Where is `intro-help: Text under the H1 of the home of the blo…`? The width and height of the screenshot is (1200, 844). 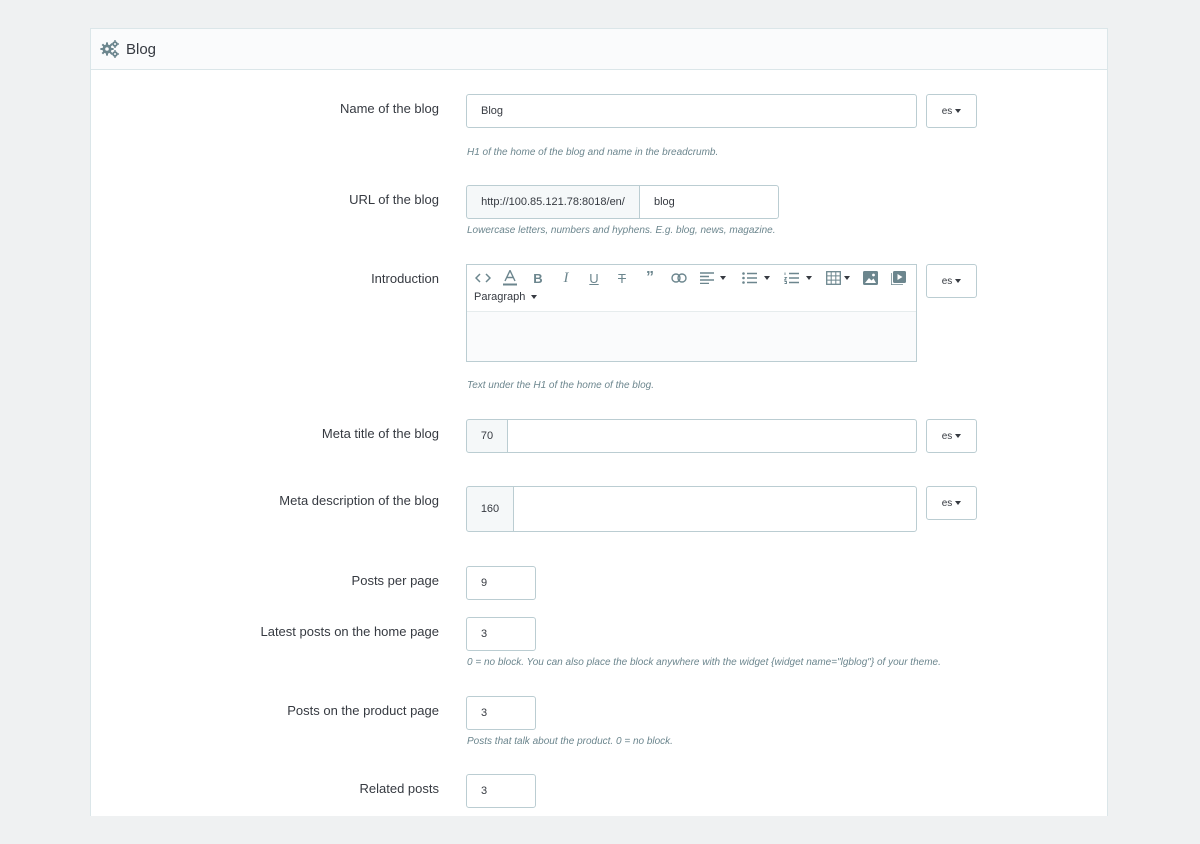 intro-help: Text under the H1 of the home of the blo… is located at coordinates (560, 385).